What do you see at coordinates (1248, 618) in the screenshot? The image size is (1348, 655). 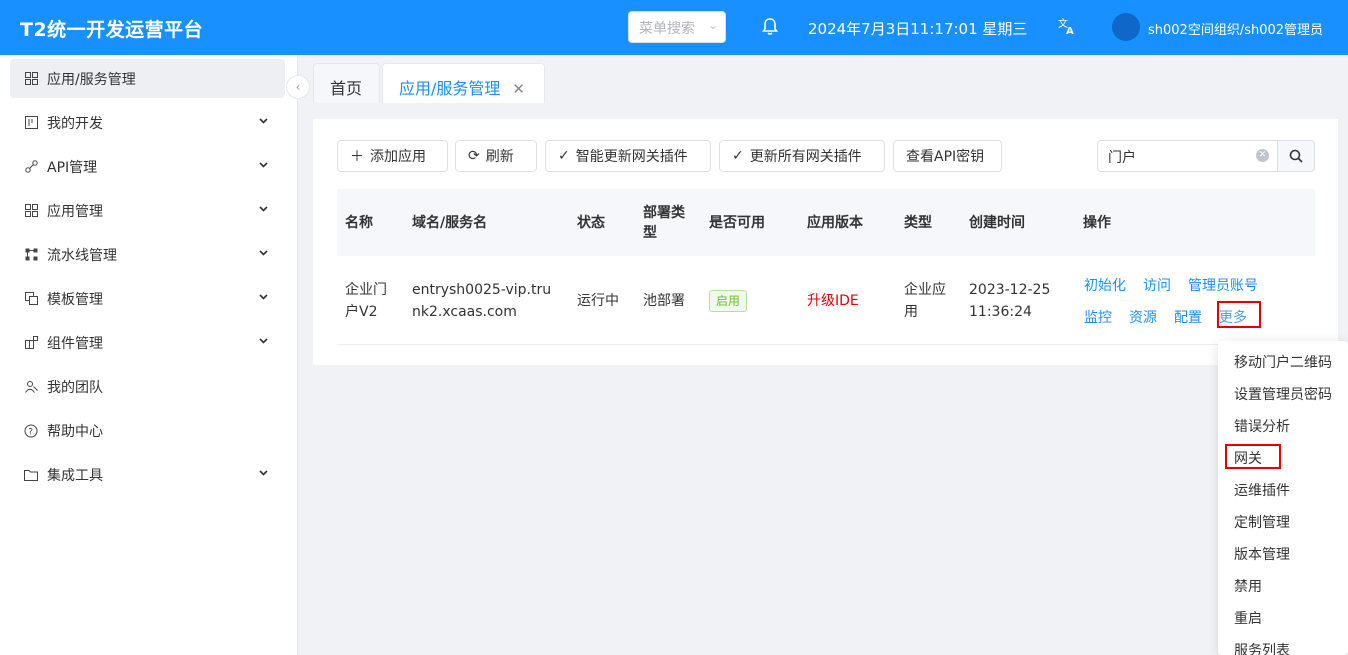 I see `menu-item-restart: 重启` at bounding box center [1248, 618].